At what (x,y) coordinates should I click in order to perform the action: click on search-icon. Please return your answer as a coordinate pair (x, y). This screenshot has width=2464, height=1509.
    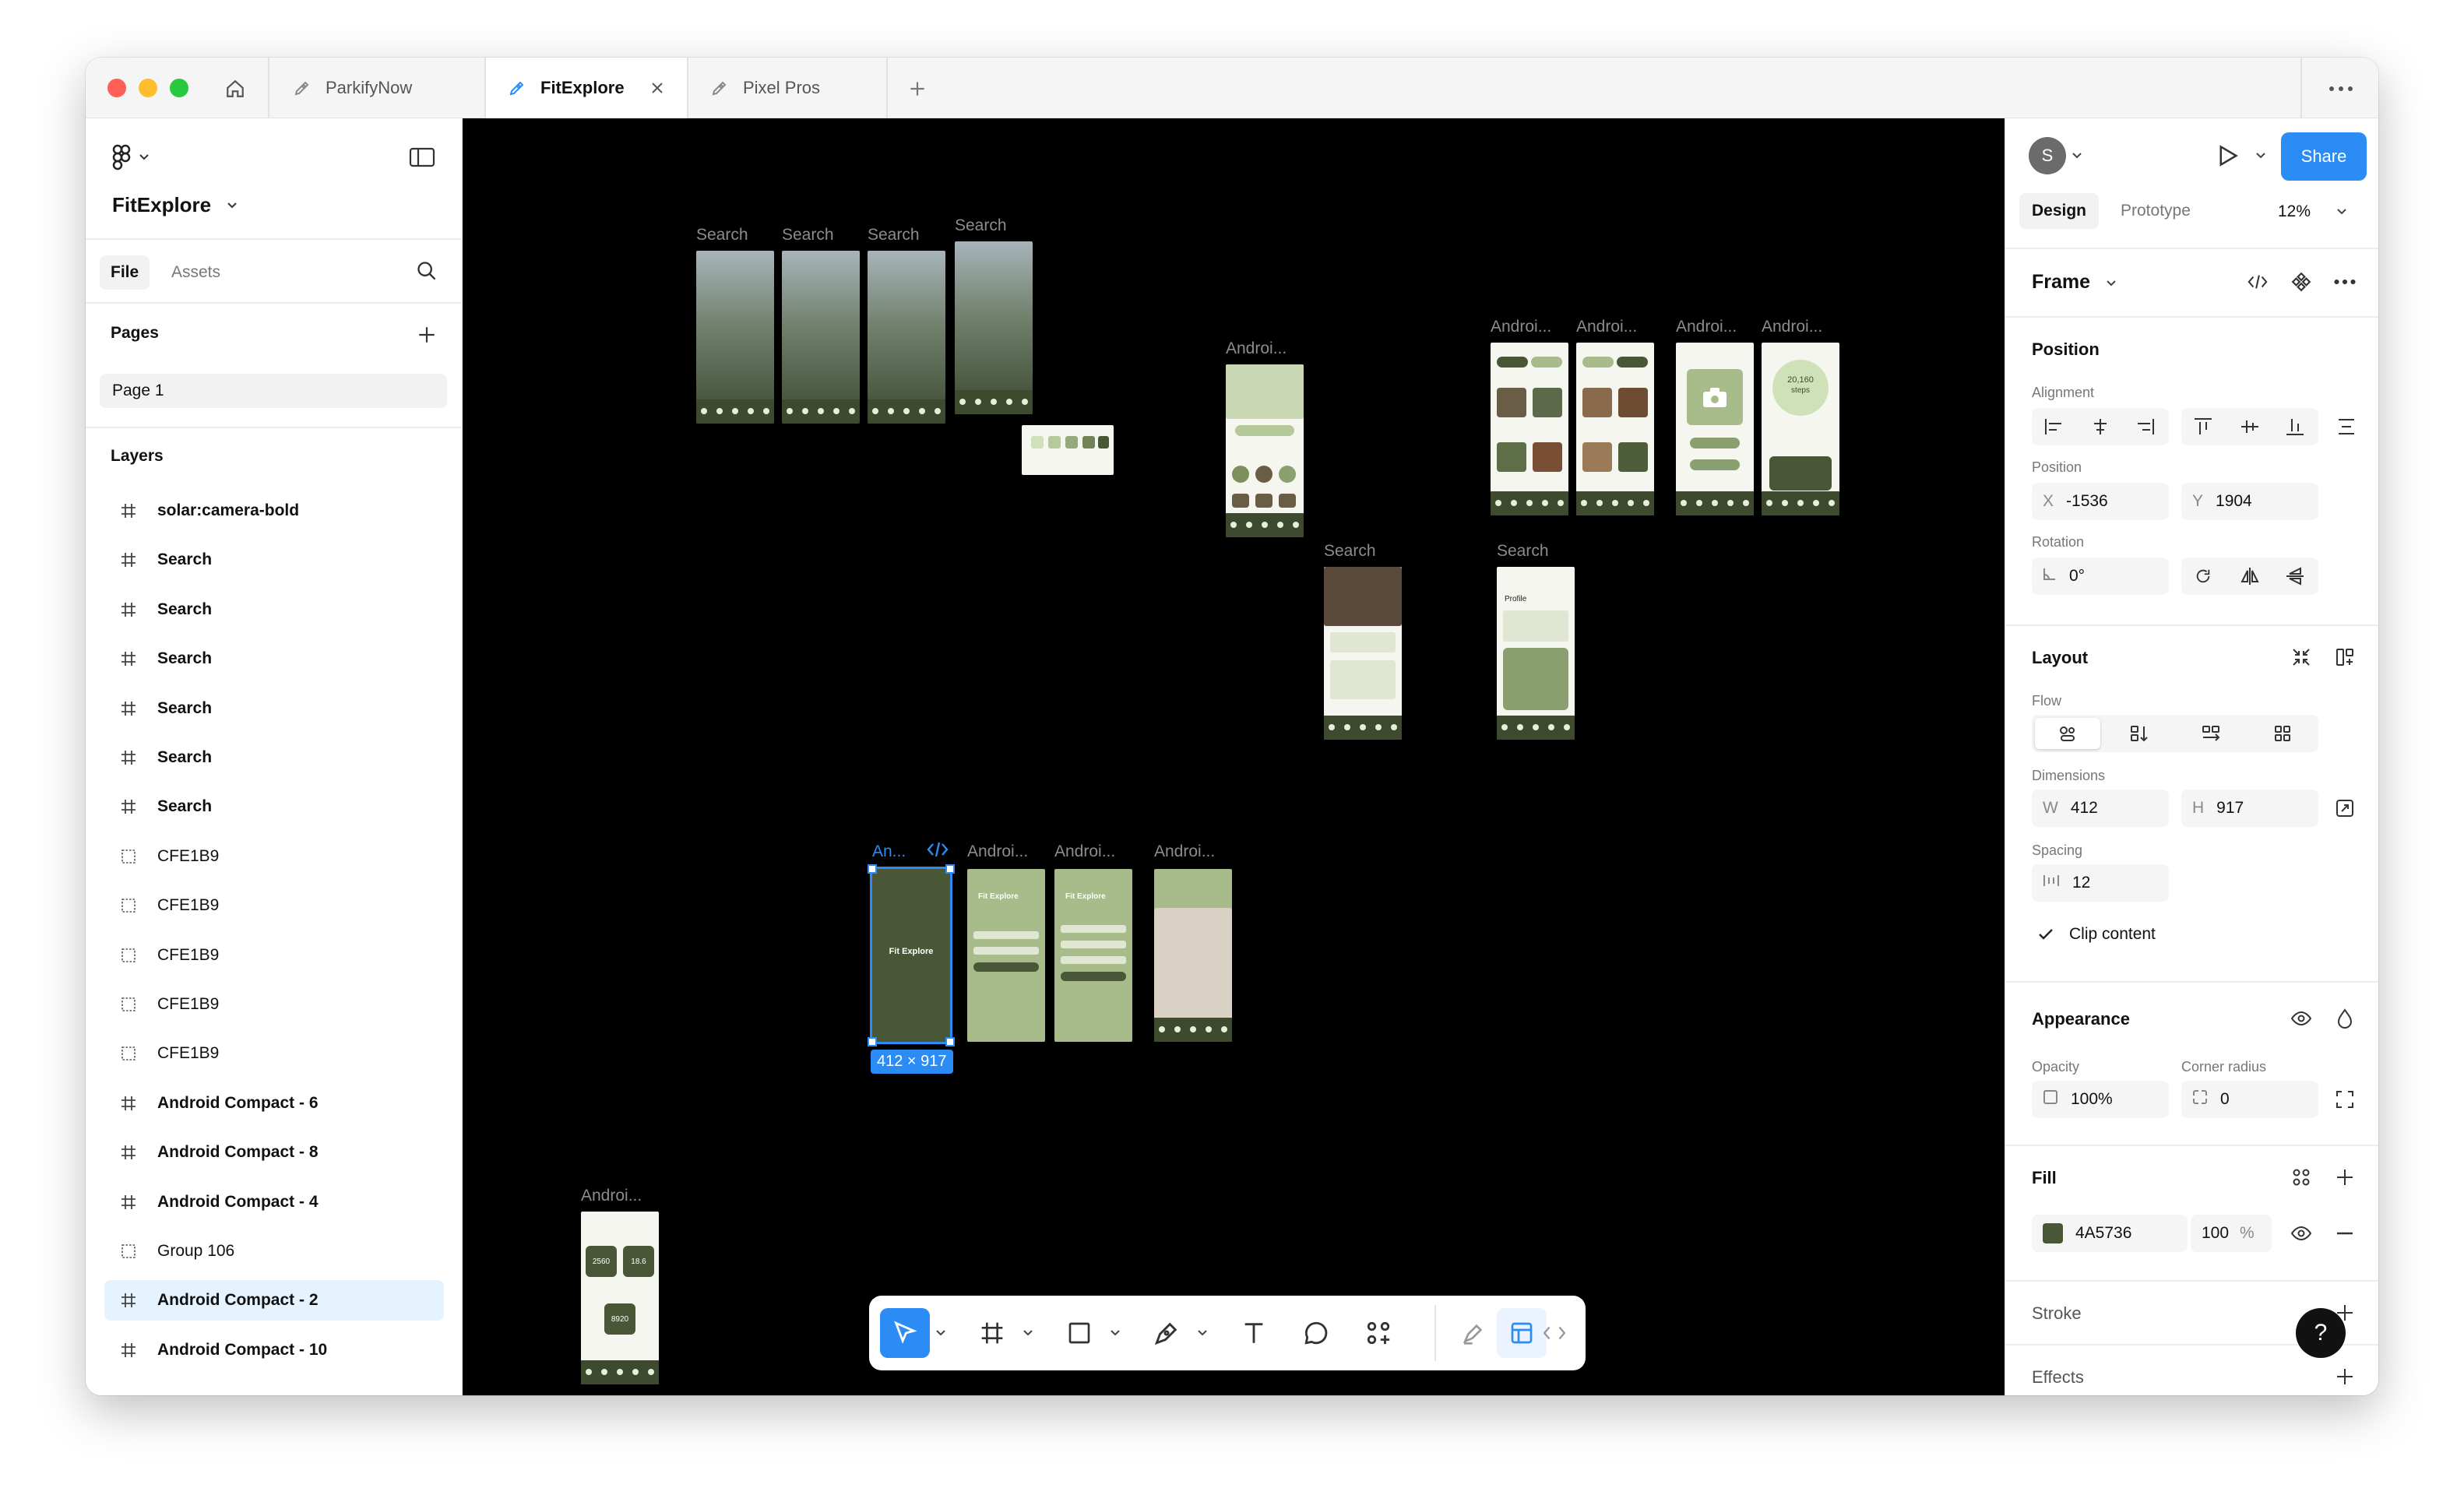
    Looking at the image, I should click on (427, 271).